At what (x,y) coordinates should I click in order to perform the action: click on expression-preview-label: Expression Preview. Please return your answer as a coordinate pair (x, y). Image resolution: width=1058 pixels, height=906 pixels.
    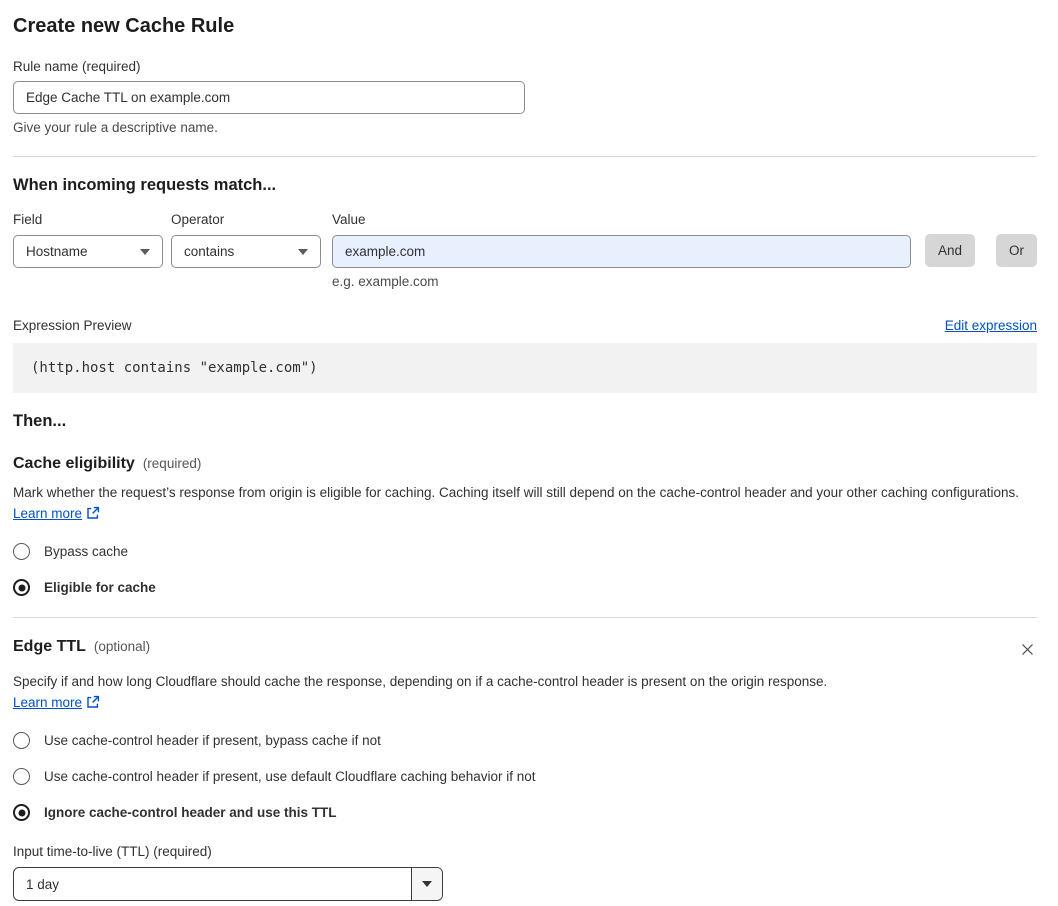
    Looking at the image, I should click on (72, 325).